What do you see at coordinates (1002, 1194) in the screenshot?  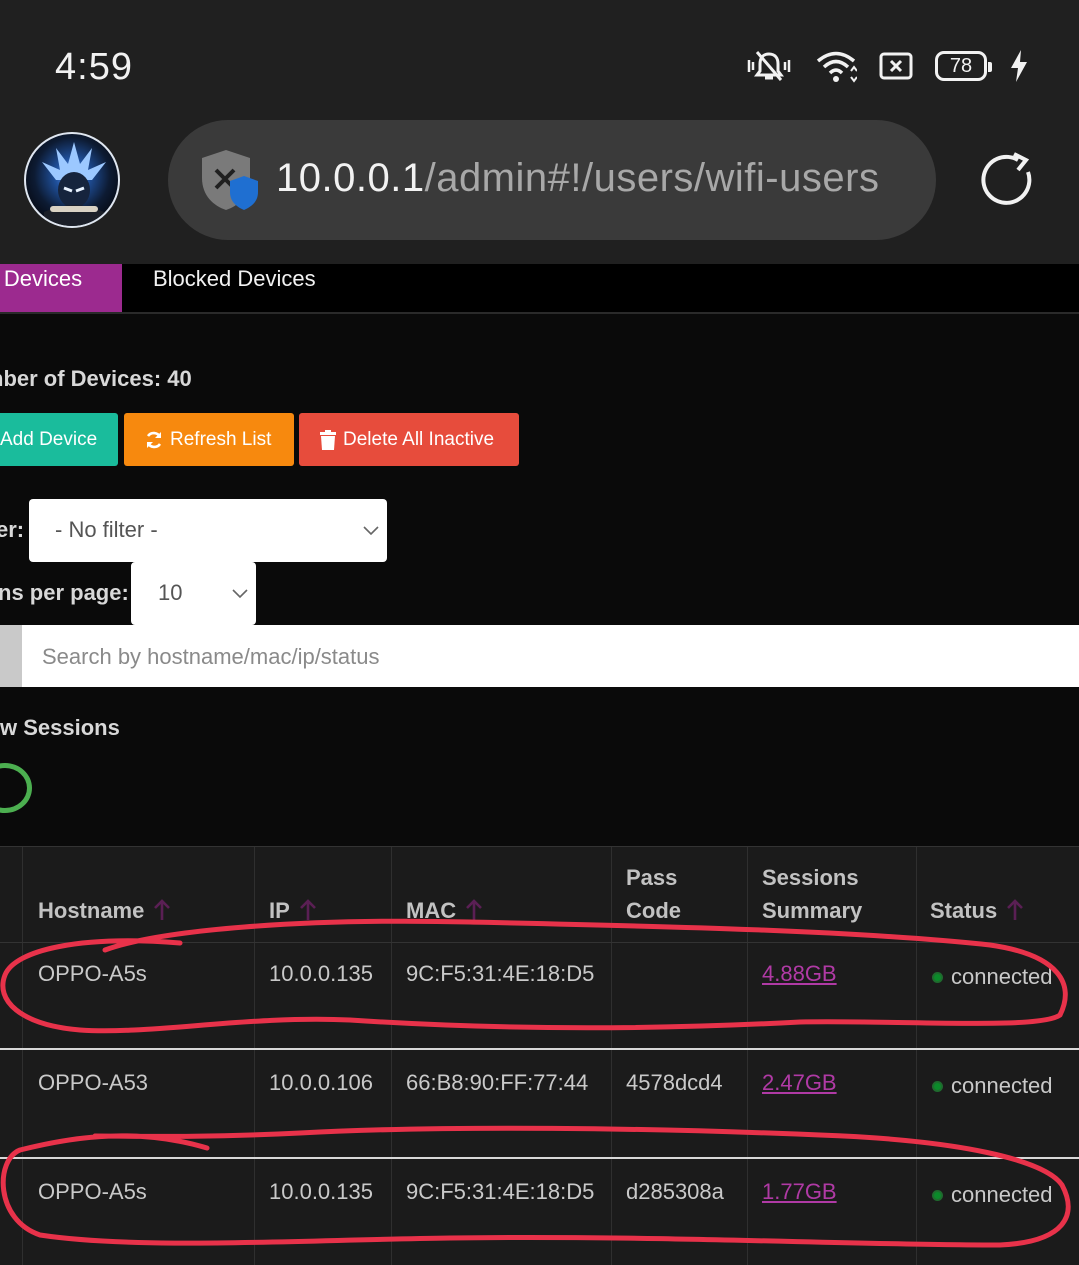 I see `row3-status-label: connected` at bounding box center [1002, 1194].